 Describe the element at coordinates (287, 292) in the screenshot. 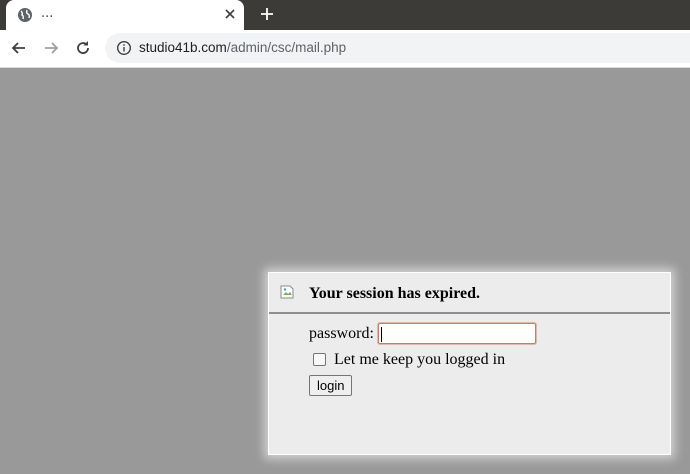

I see `broken-image-icon` at that location.